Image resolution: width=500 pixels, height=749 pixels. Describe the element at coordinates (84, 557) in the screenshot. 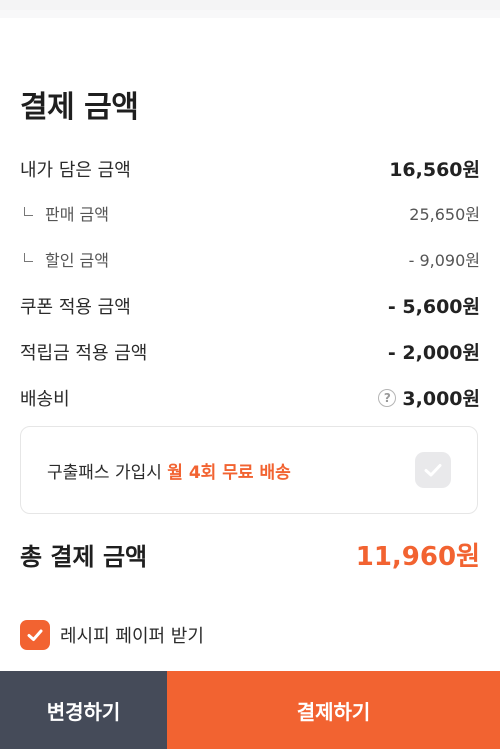

I see `total-label: 총 결제 금액` at that location.